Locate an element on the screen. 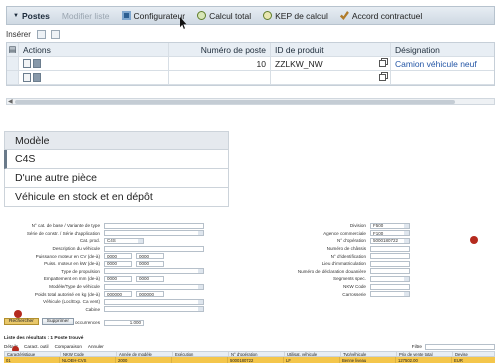 The width and height of the screenshot is (499, 363). tool-characteristics-button: Caract. outil is located at coordinates (36, 346).